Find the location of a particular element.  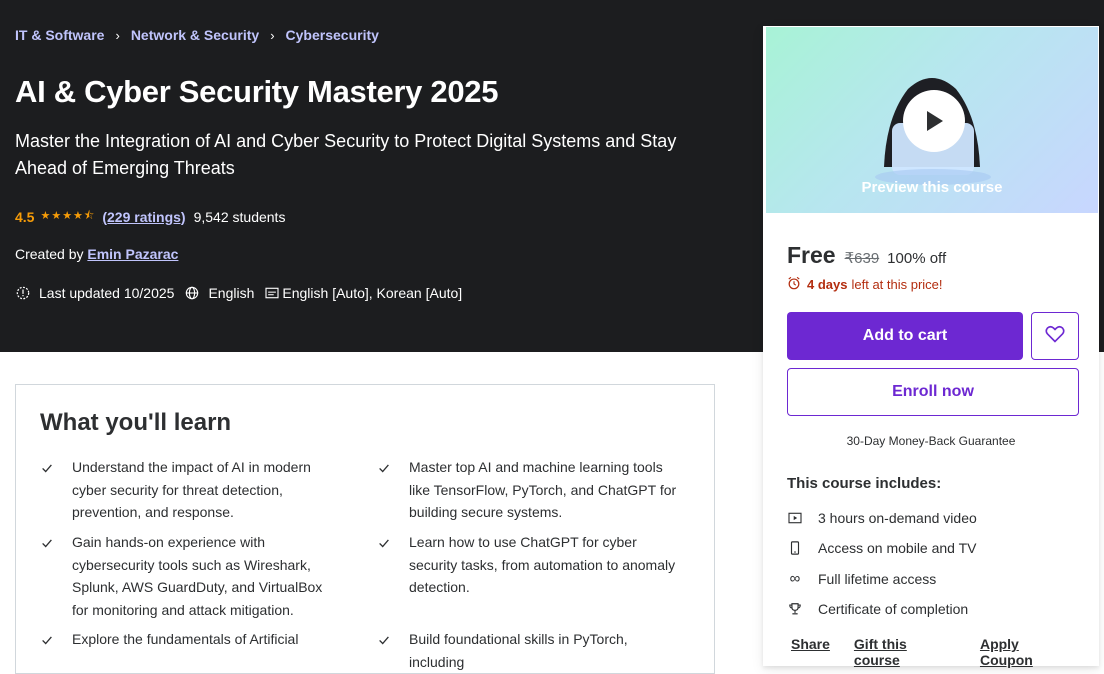

price-row: Free ₹639 100% off is located at coordinates (866, 255).